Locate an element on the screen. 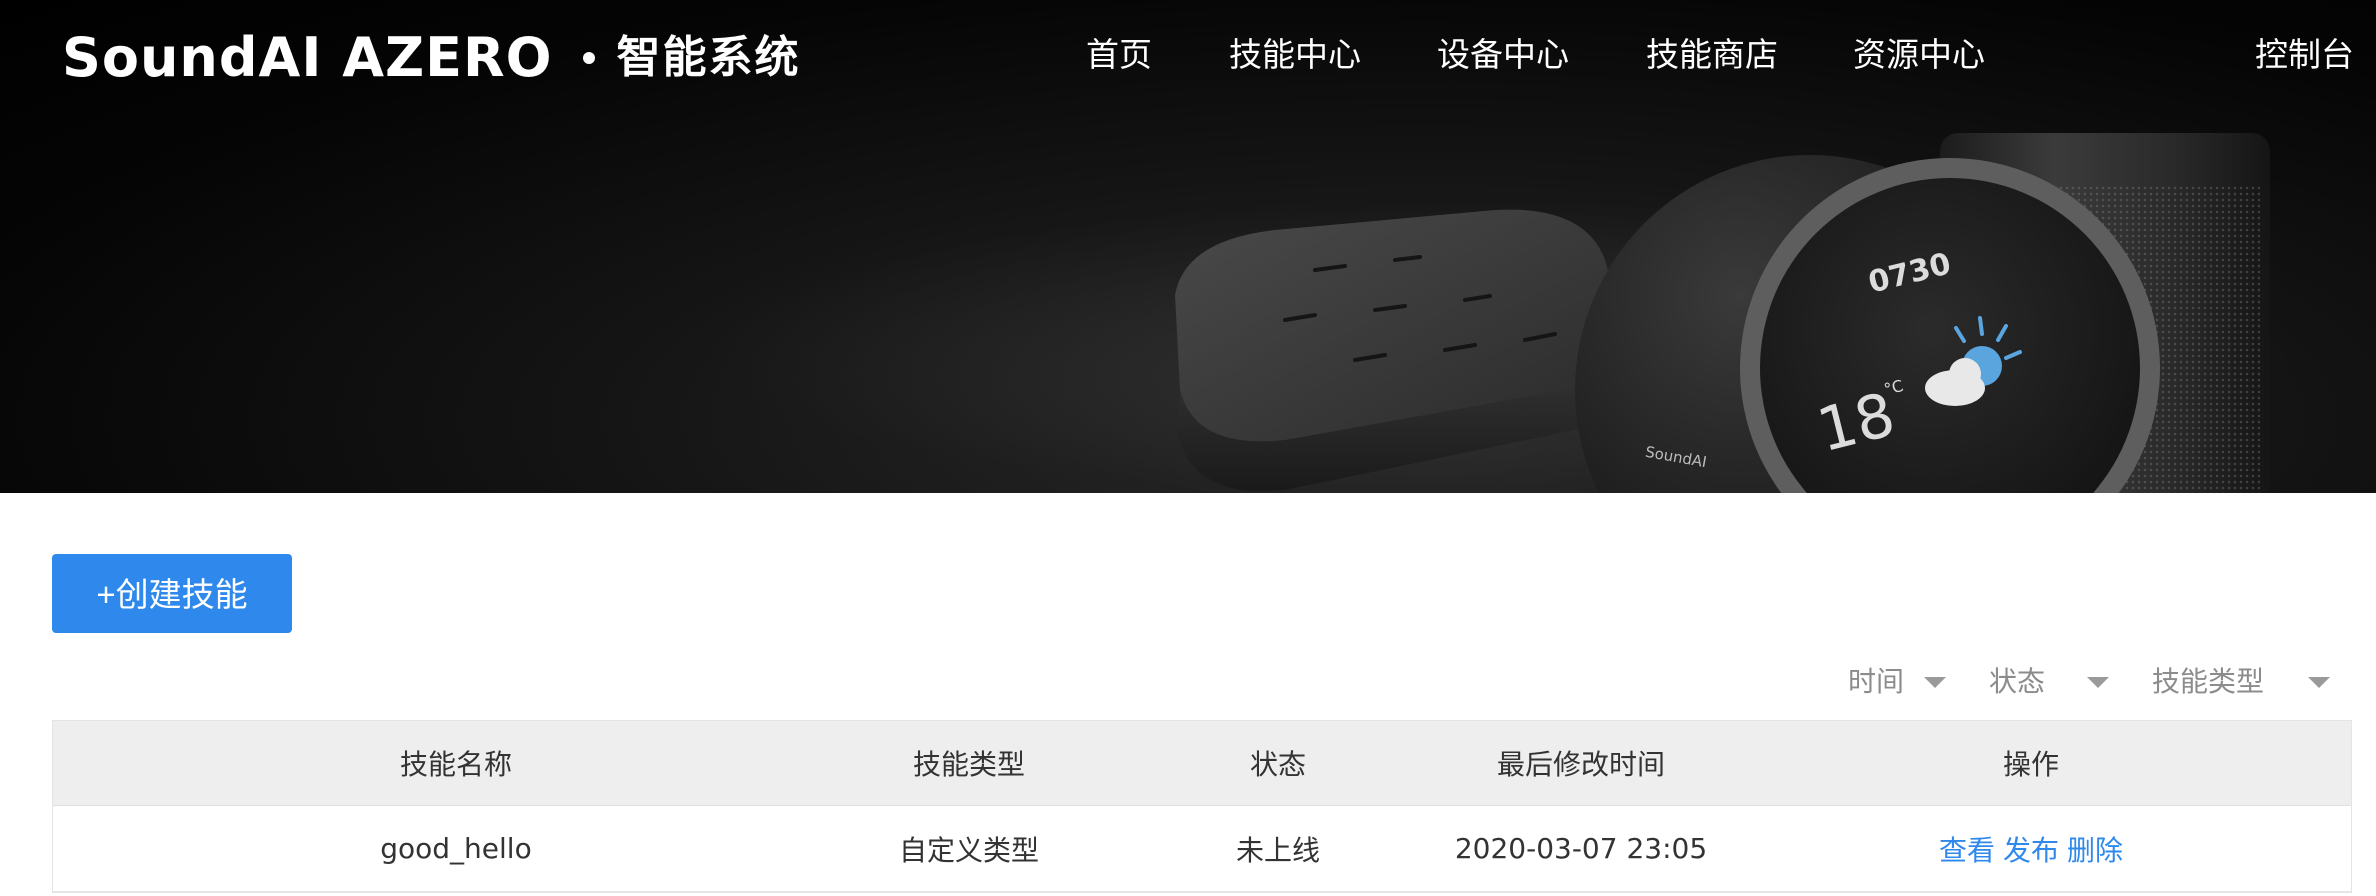  table-header: 技能名称 技能类型 状态 最后修改时间 操作 is located at coordinates (1202, 763).